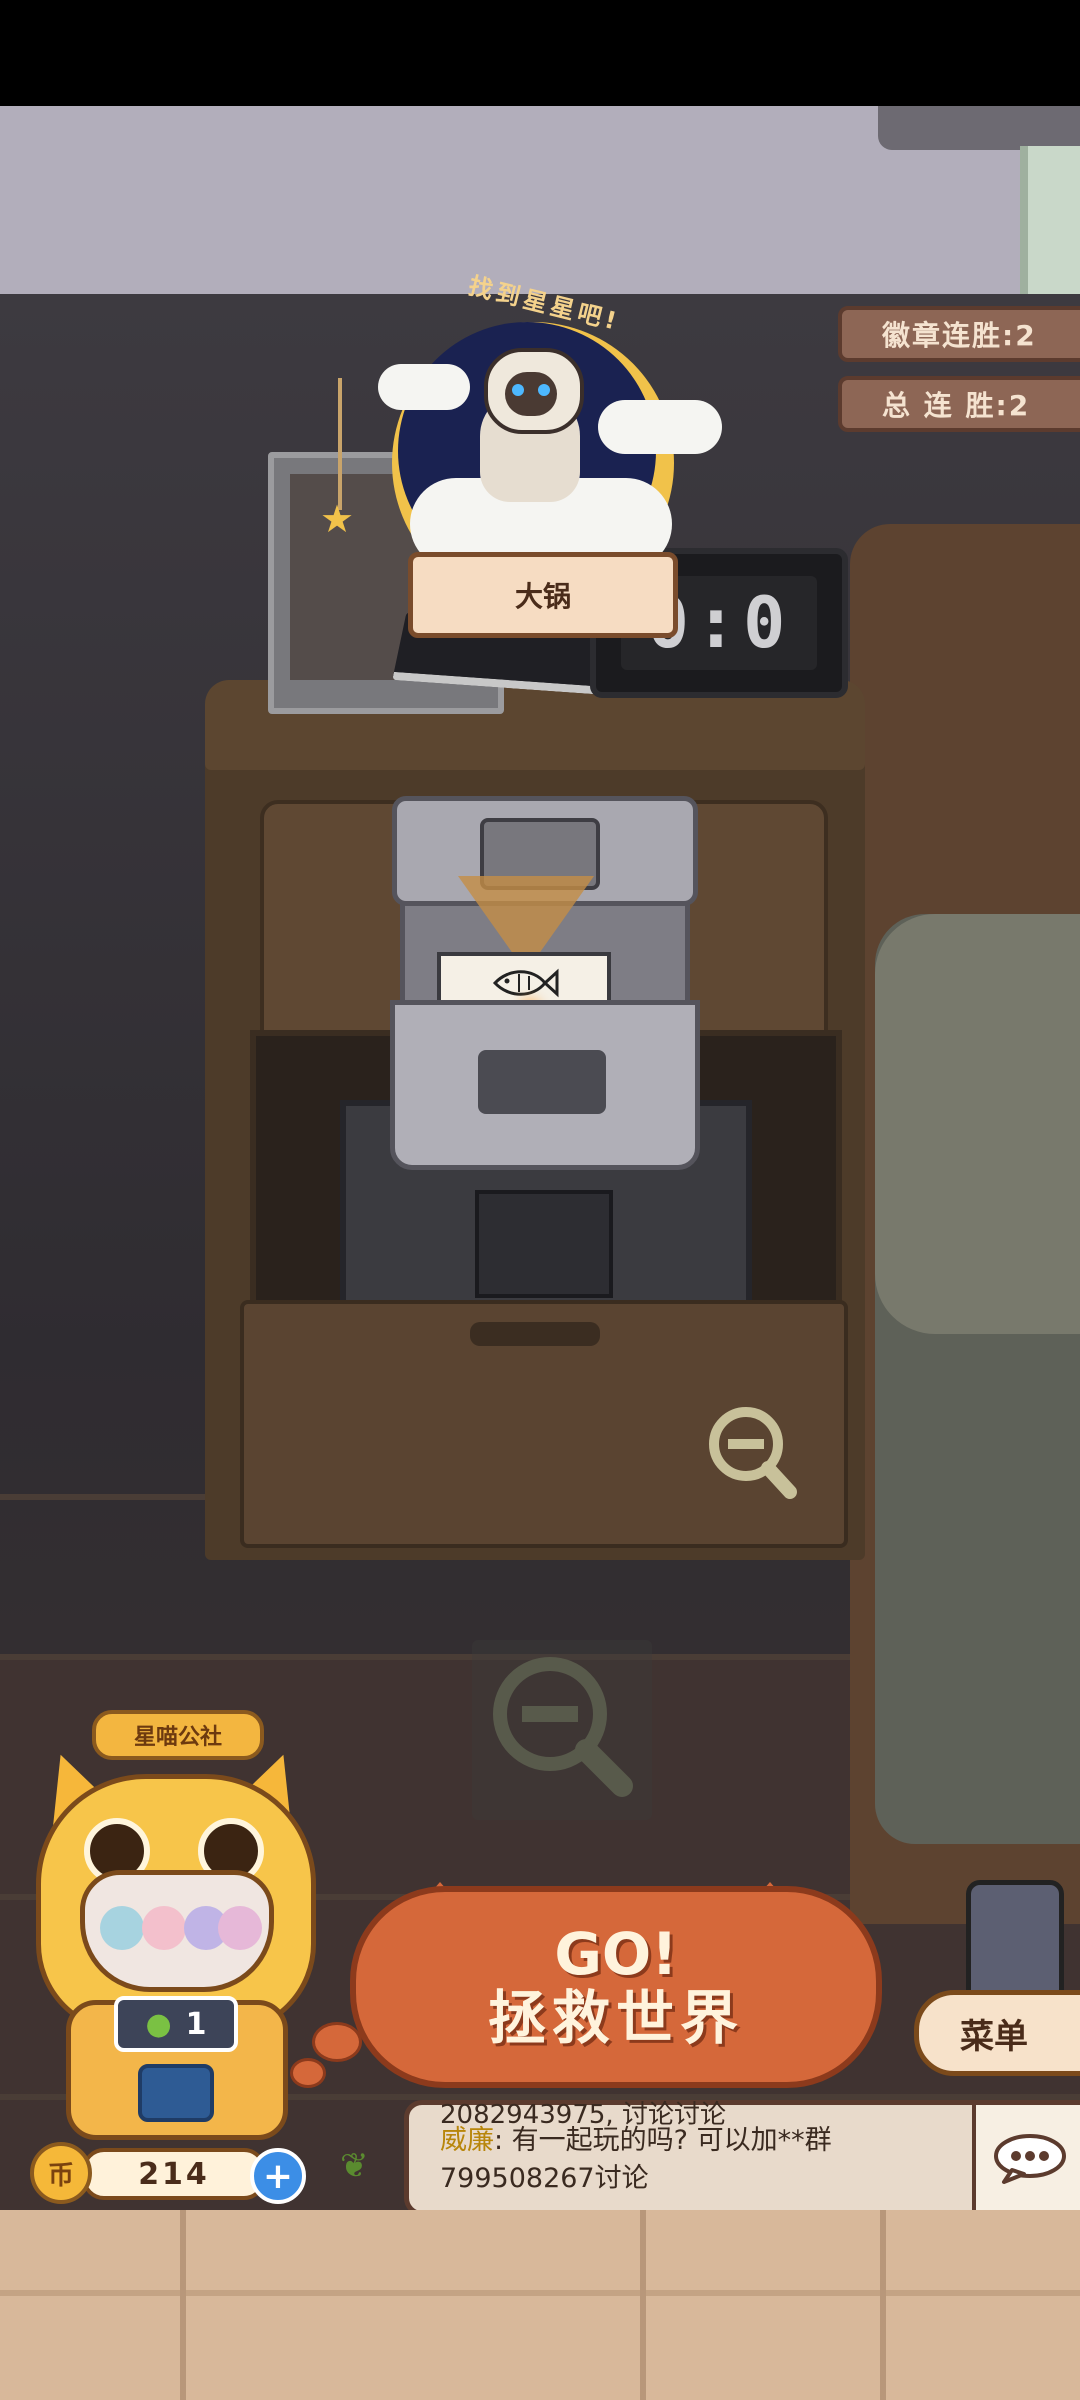 The height and width of the screenshot is (2400, 1080). What do you see at coordinates (337, 519) in the screenshot?
I see `star-icon: ★` at bounding box center [337, 519].